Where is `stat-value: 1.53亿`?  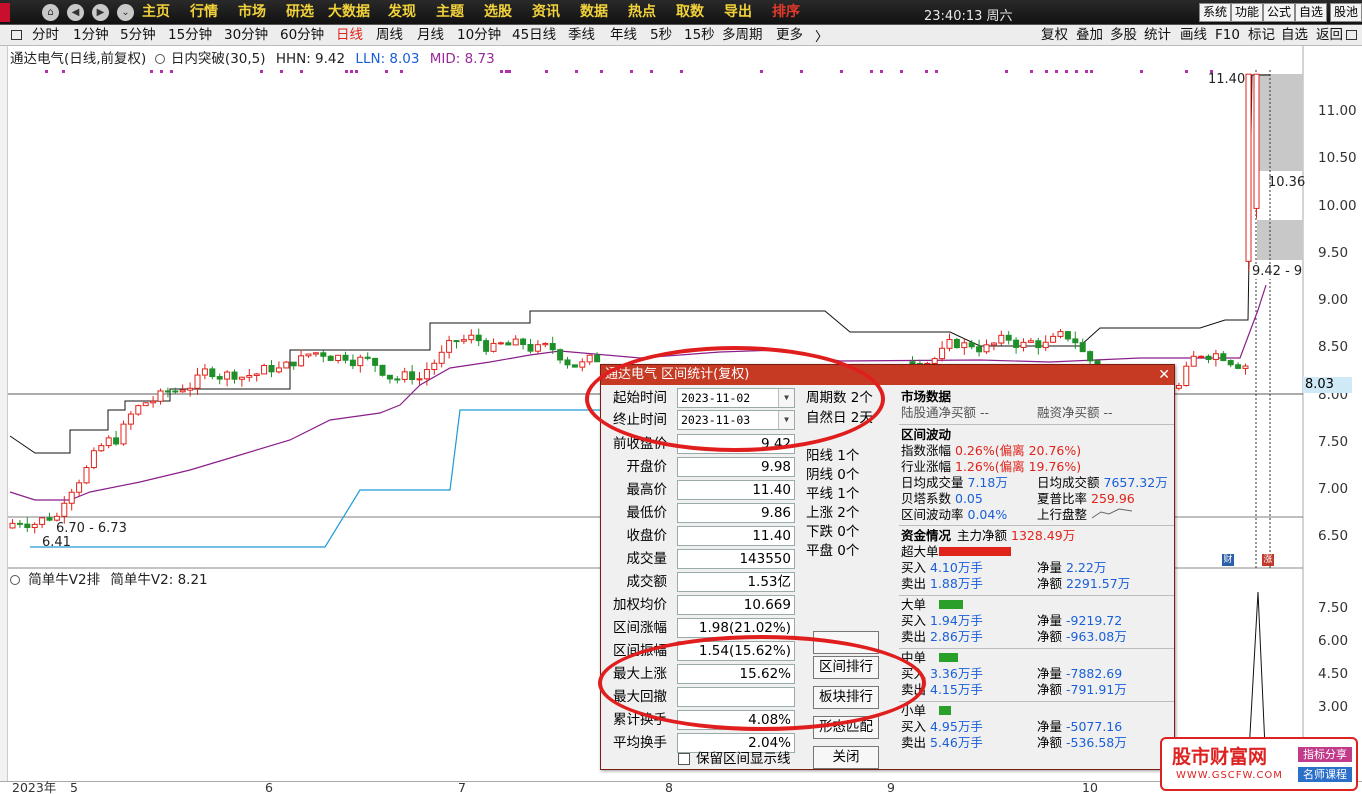
stat-value: 1.53亿 is located at coordinates (736, 582).